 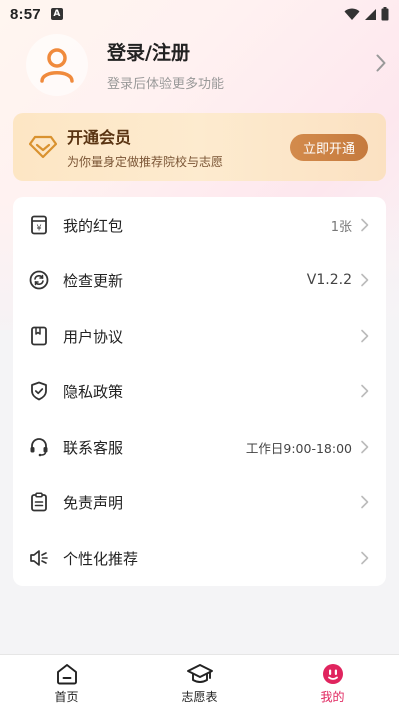 I want to click on vip-text: 开通会员 为你量身定做推荐院校与志愿, so click(x=145, y=147).